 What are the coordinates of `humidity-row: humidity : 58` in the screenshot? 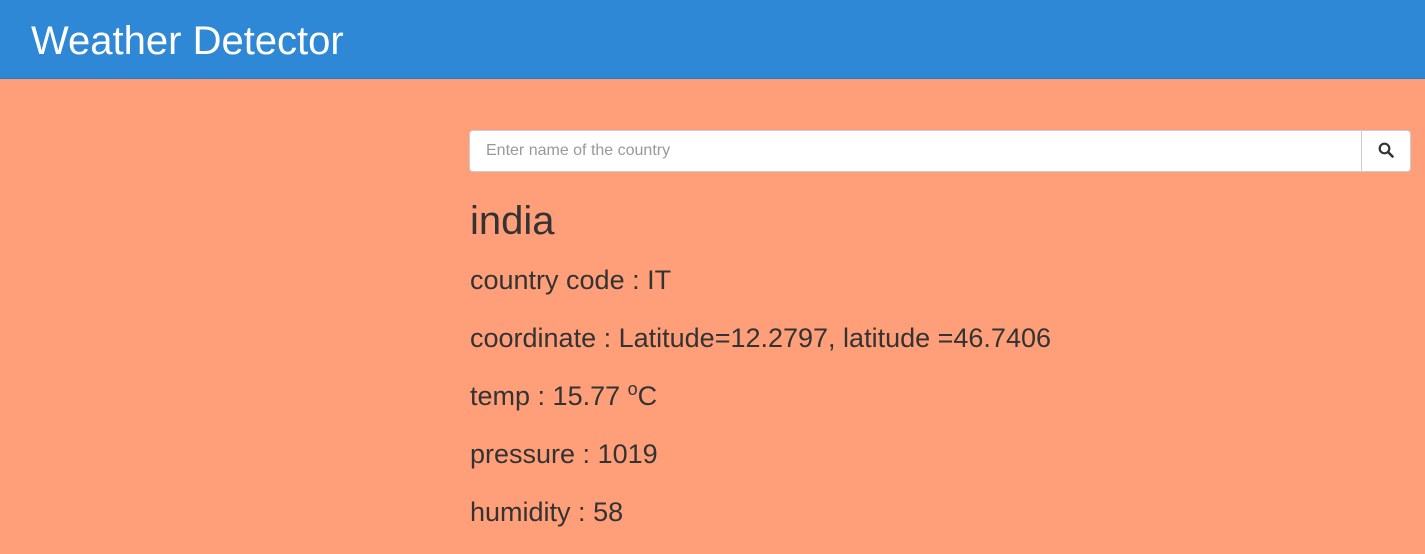 It's located at (547, 512).